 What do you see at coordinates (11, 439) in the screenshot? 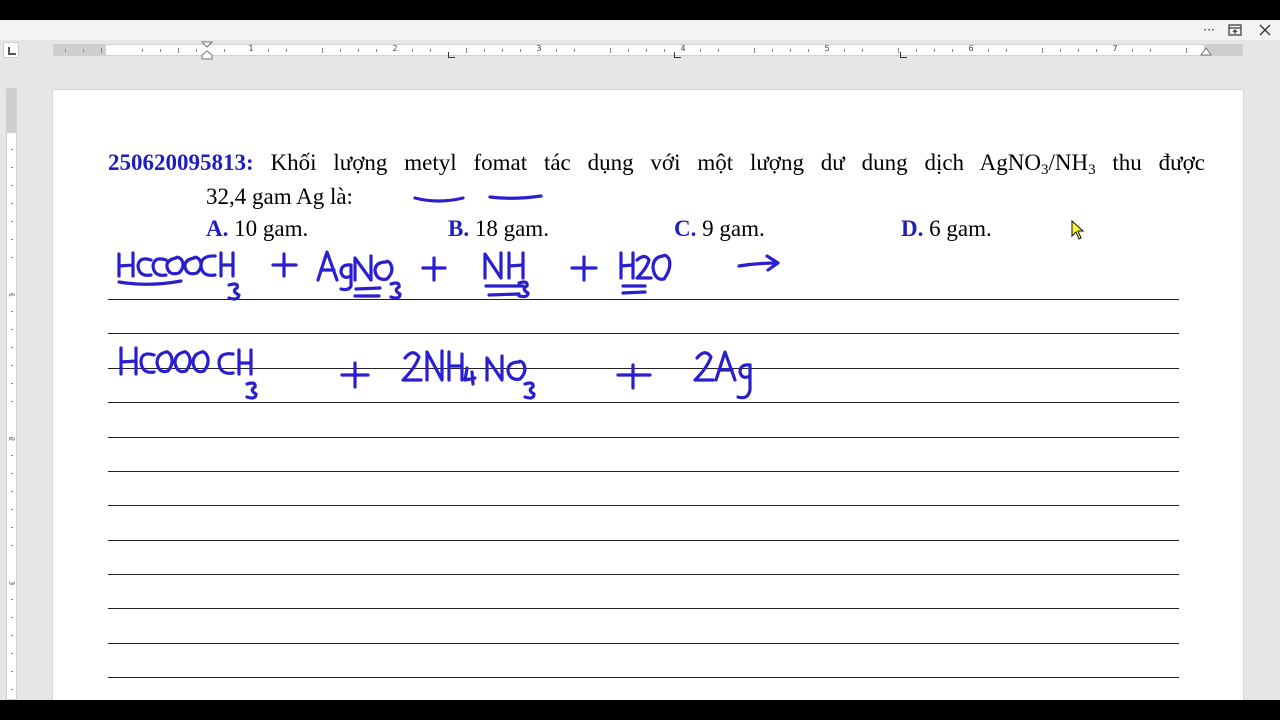
I see `vertical-ruler-number: 2` at bounding box center [11, 439].